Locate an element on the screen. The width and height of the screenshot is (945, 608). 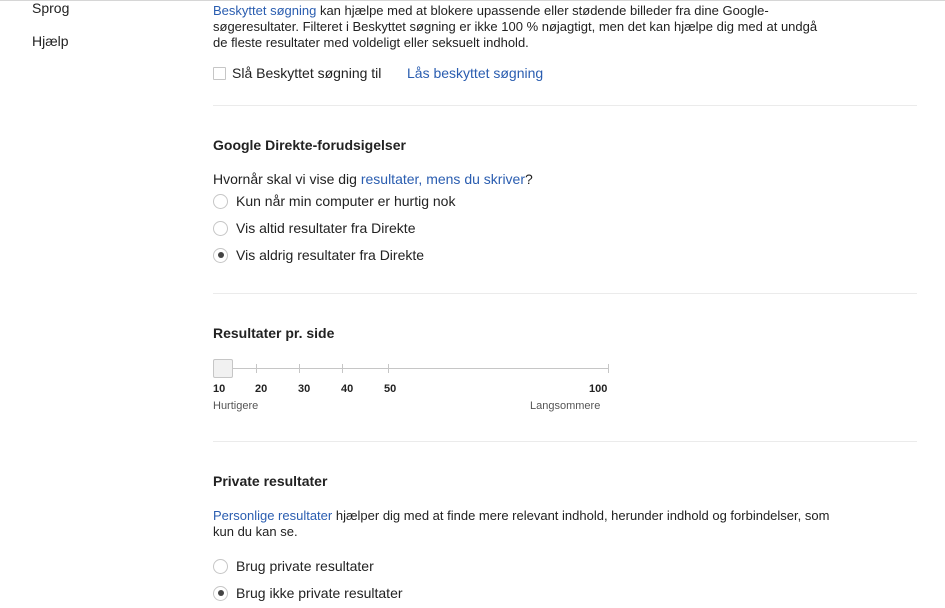
instant-heading: Google Direkte-forudsigelser is located at coordinates (309, 145).